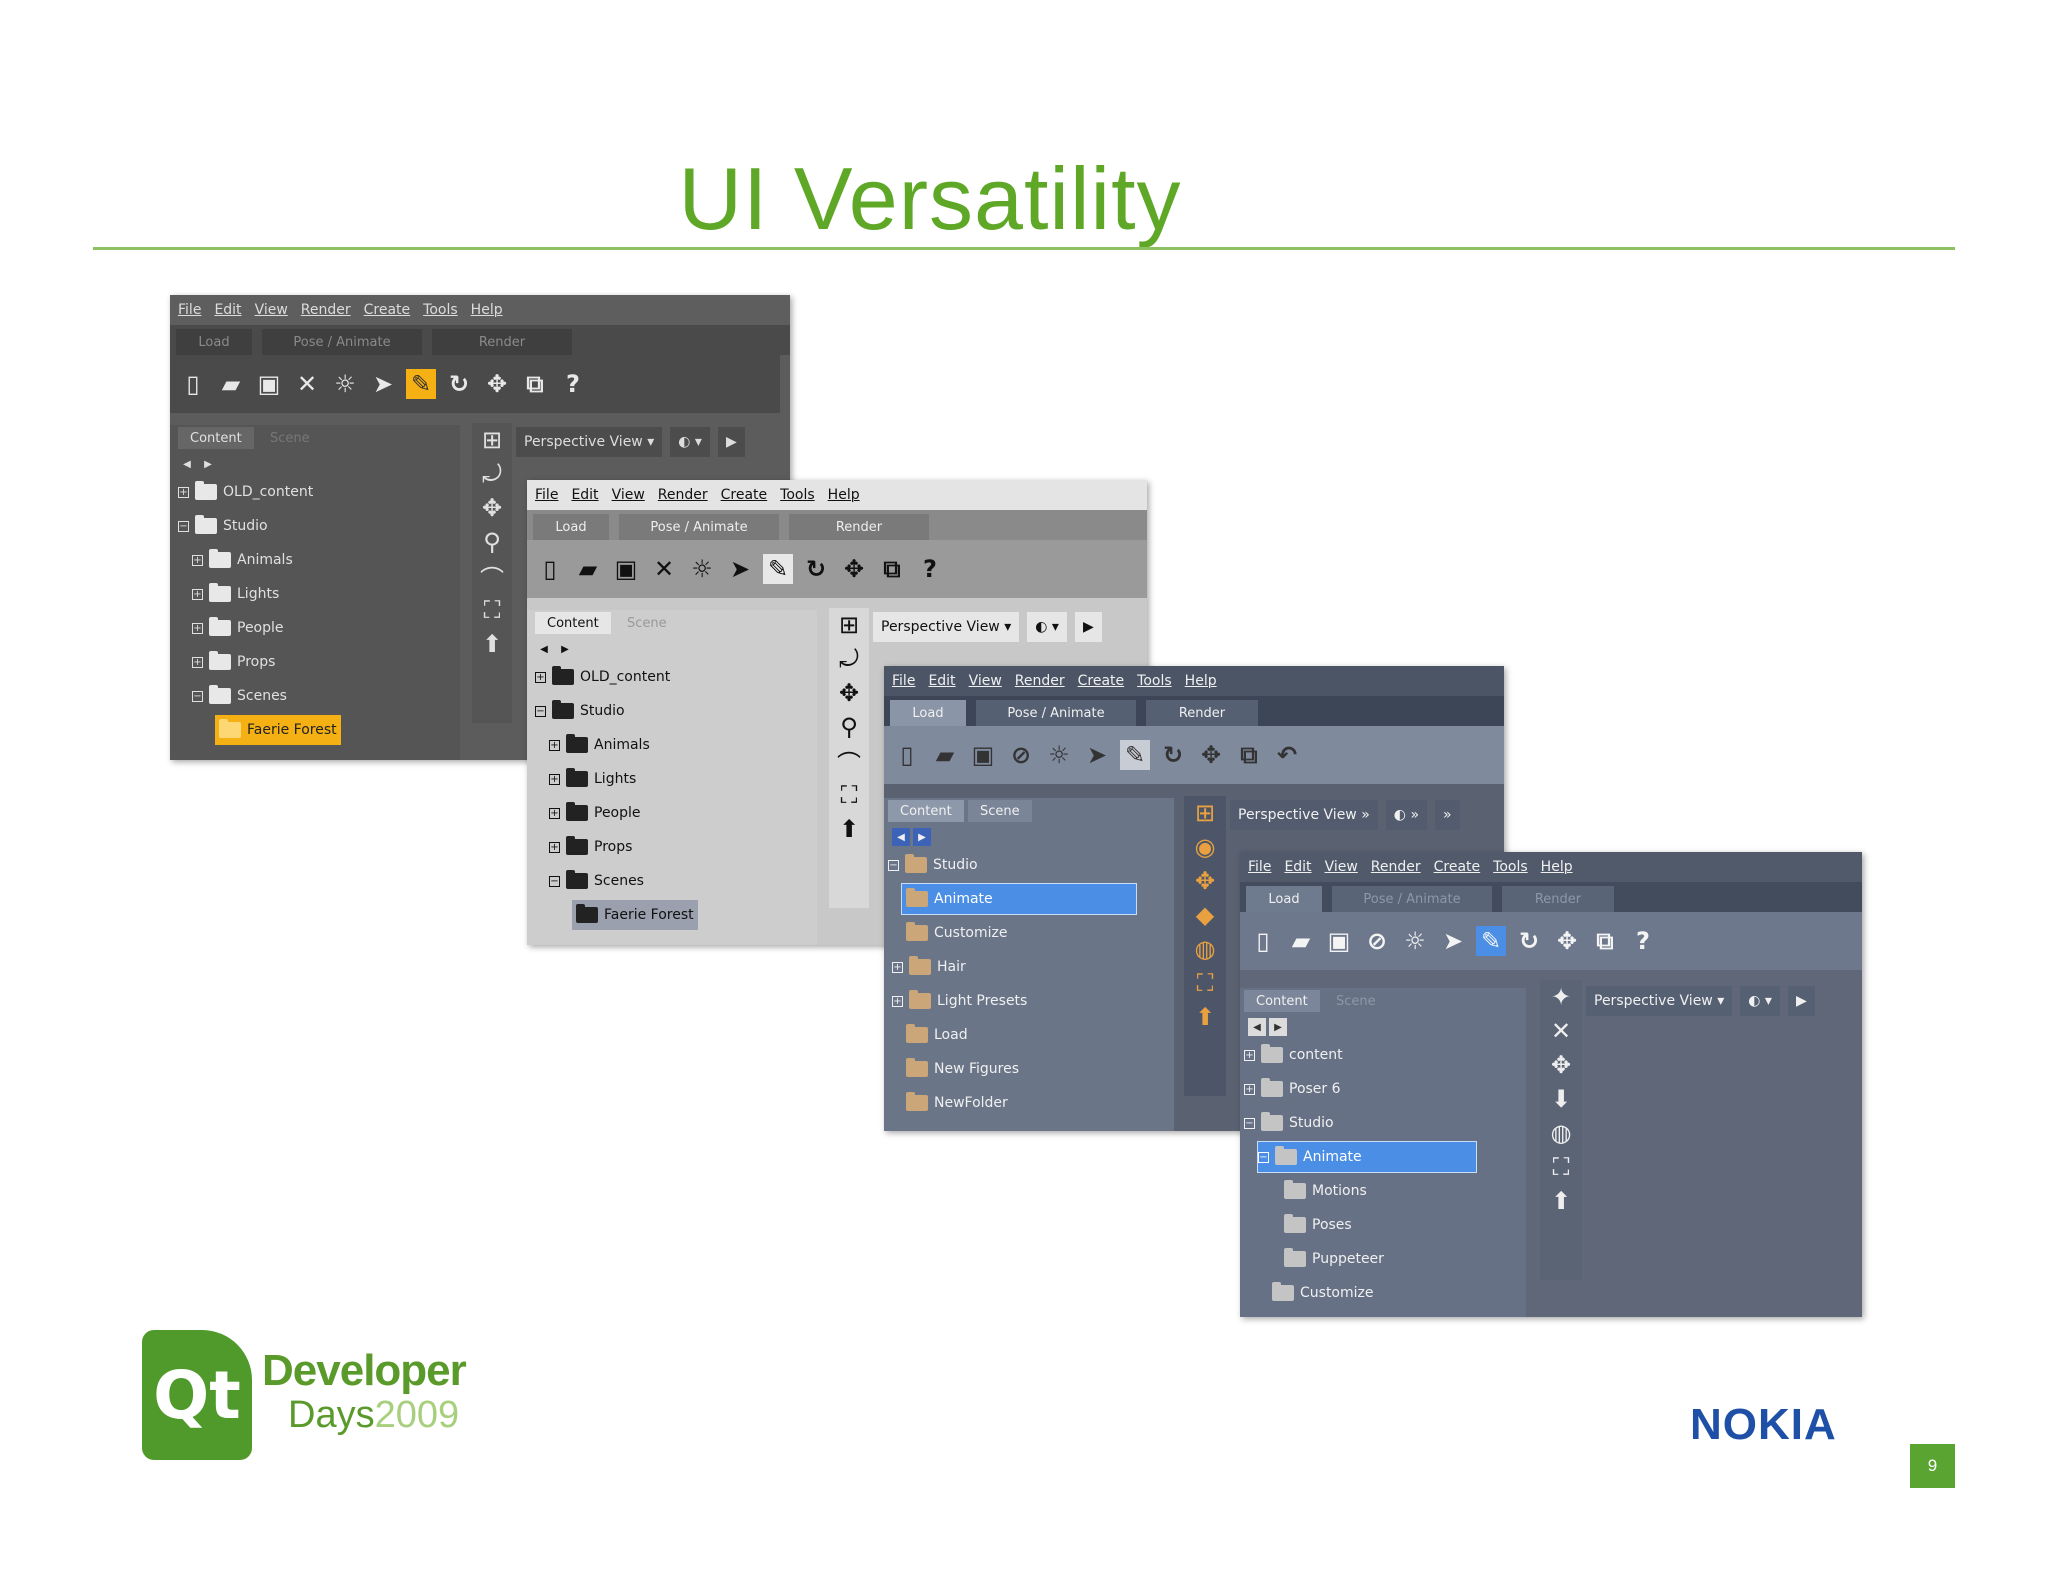  What do you see at coordinates (962, 1069) in the screenshot?
I see `tree-item: New Figures` at bounding box center [962, 1069].